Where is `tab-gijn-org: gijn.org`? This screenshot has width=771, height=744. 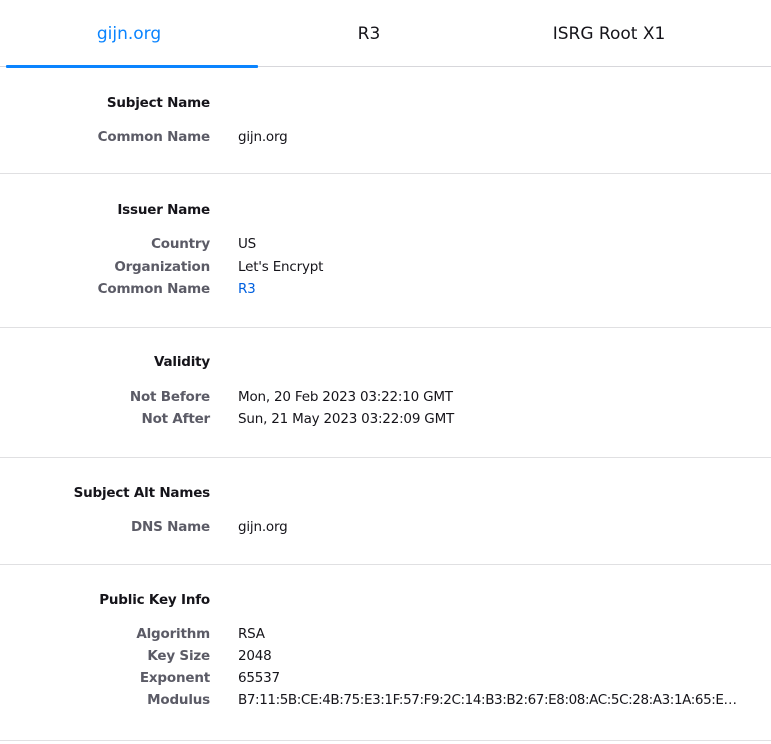 tab-gijn-org: gijn.org is located at coordinates (129, 34).